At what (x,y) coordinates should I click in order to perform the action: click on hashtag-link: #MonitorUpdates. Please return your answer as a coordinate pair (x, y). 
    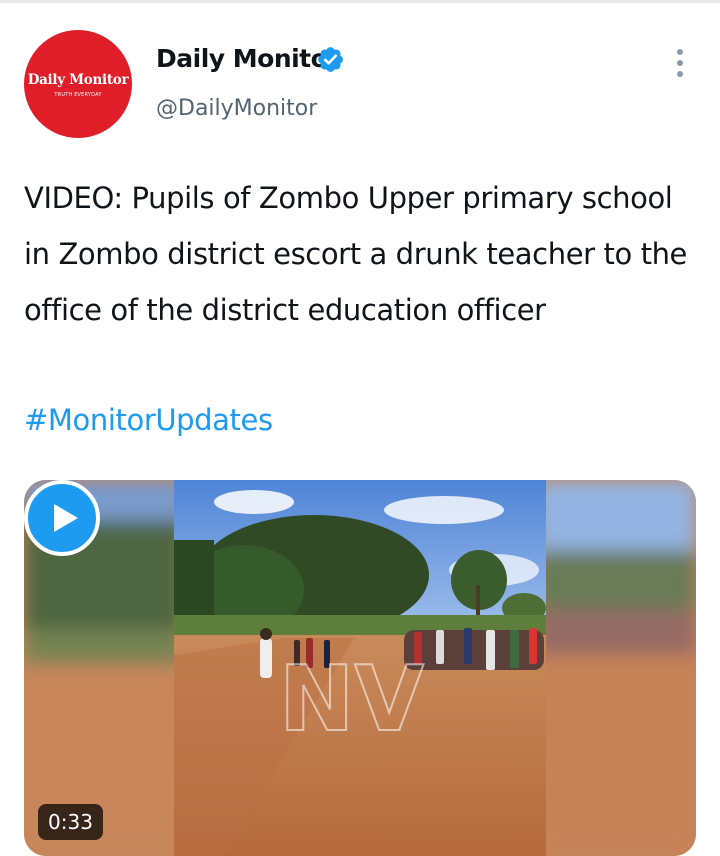
    Looking at the image, I should click on (148, 420).